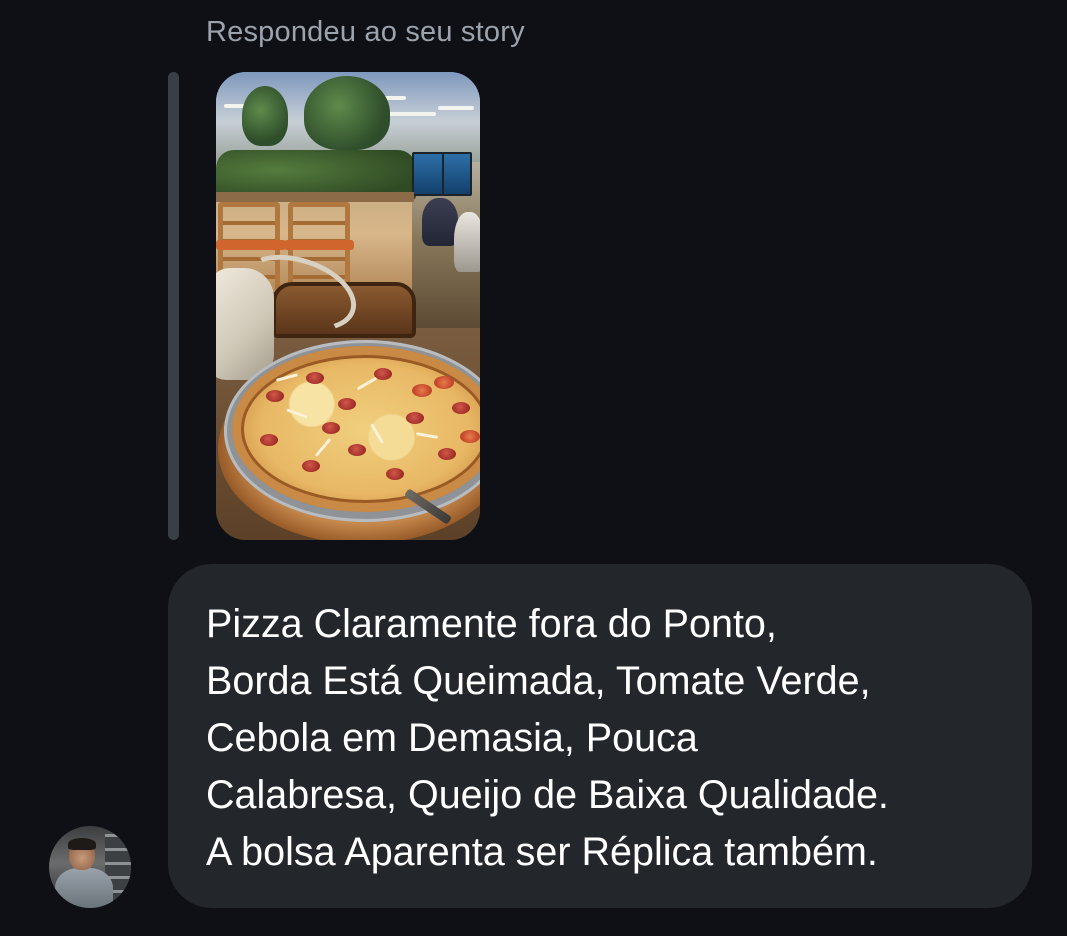 The width and height of the screenshot is (1067, 936). Describe the element at coordinates (90, 867) in the screenshot. I see `sender-avatar` at that location.